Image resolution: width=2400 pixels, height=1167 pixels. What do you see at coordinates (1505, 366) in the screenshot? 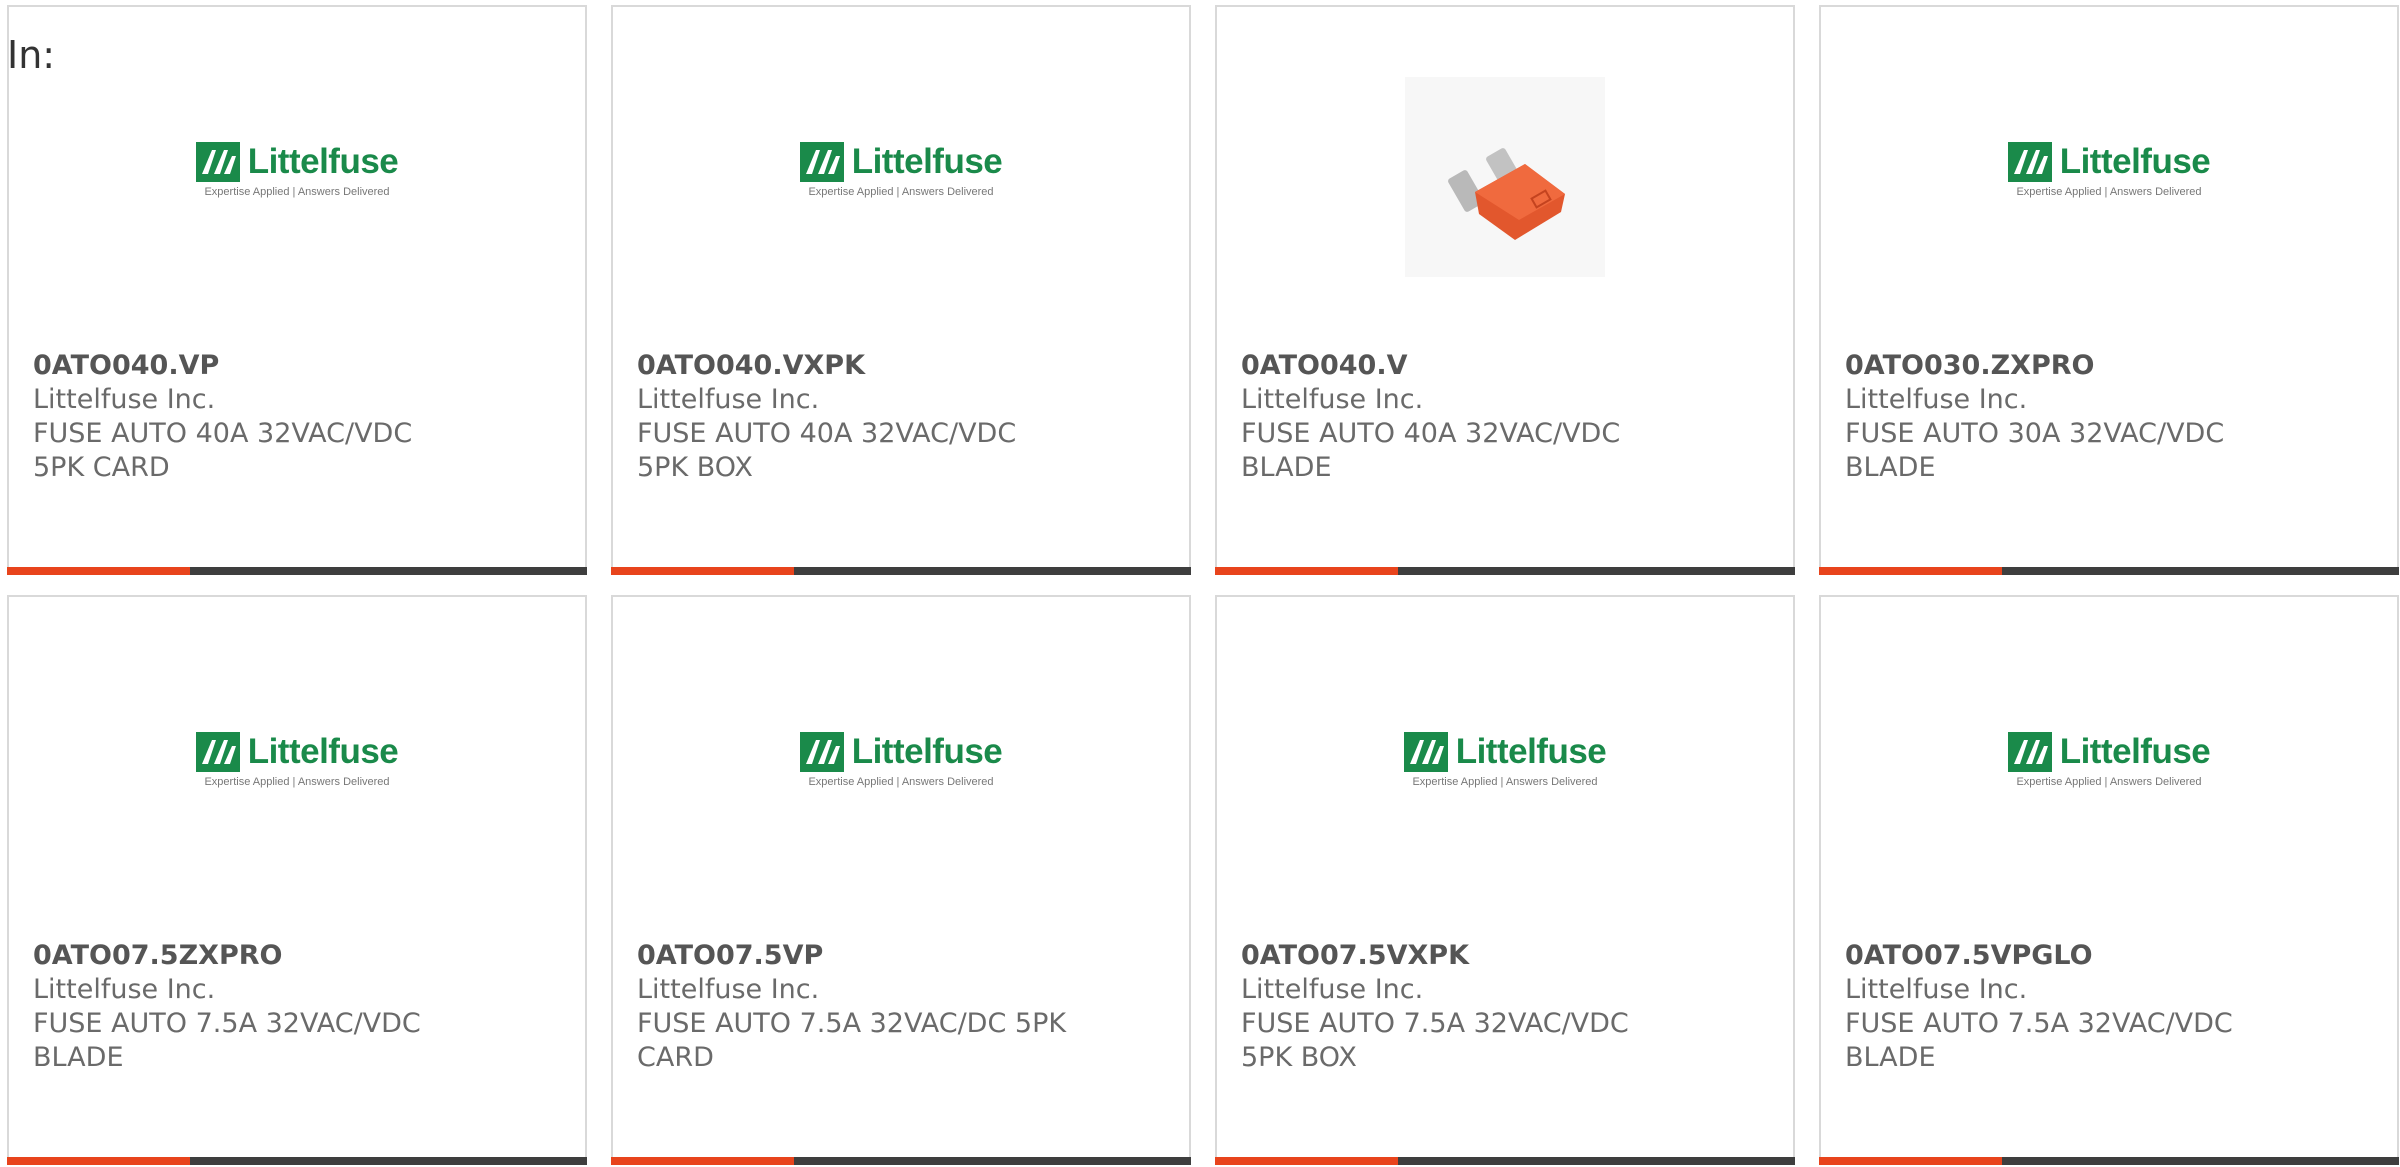
I see `part-number: 0ATO040.V` at bounding box center [1505, 366].